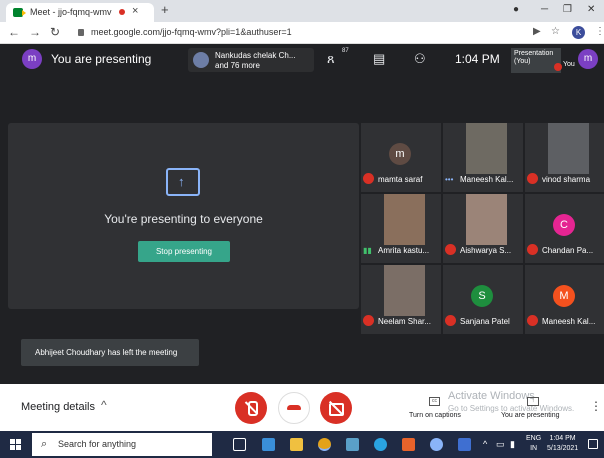  I want to click on camera-toggle-button, so click(336, 408).